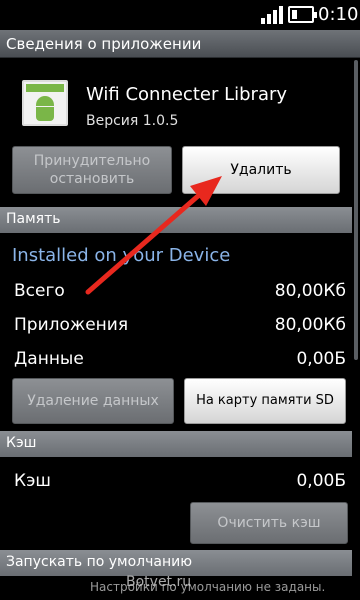  I want to click on total-label: Всего, so click(39, 291).